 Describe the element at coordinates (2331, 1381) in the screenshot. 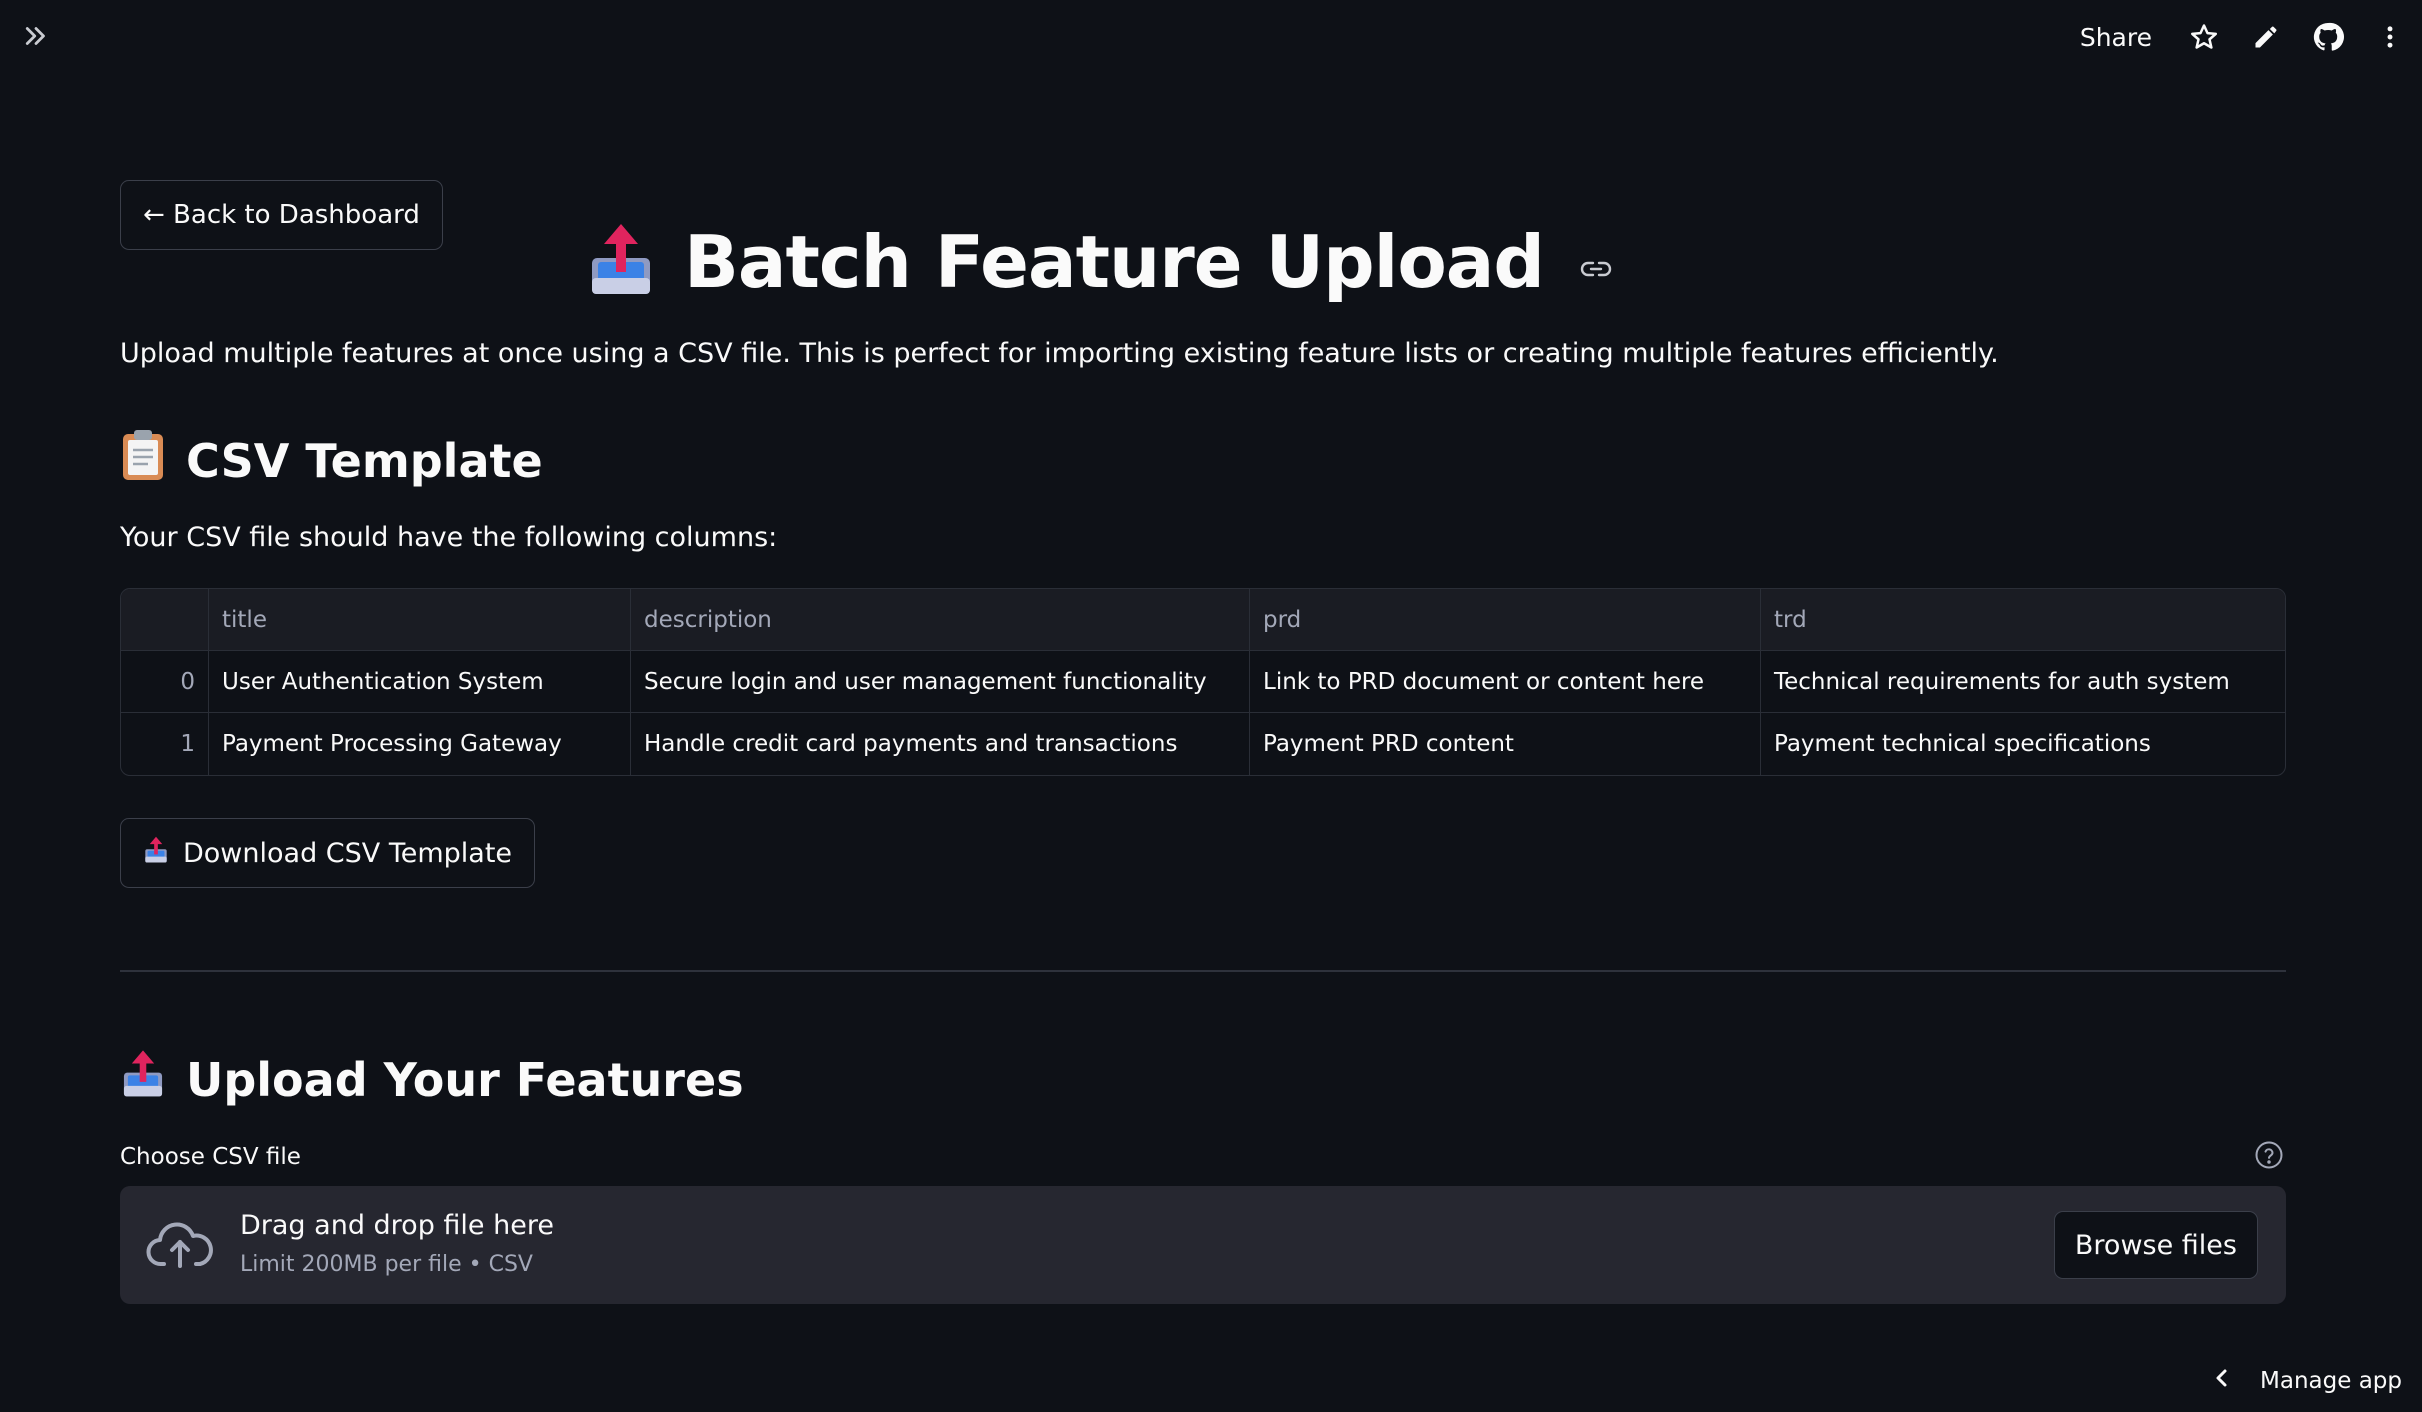

I see `manage-app-label: Manage app` at that location.